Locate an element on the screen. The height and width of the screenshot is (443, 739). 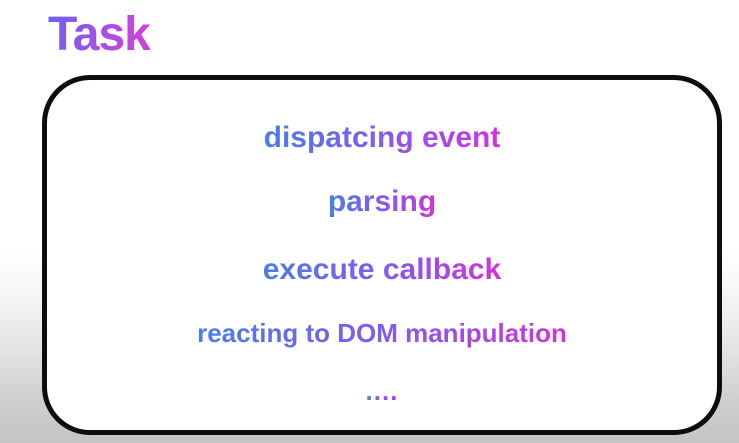
task-item: parsing is located at coordinates (382, 202).